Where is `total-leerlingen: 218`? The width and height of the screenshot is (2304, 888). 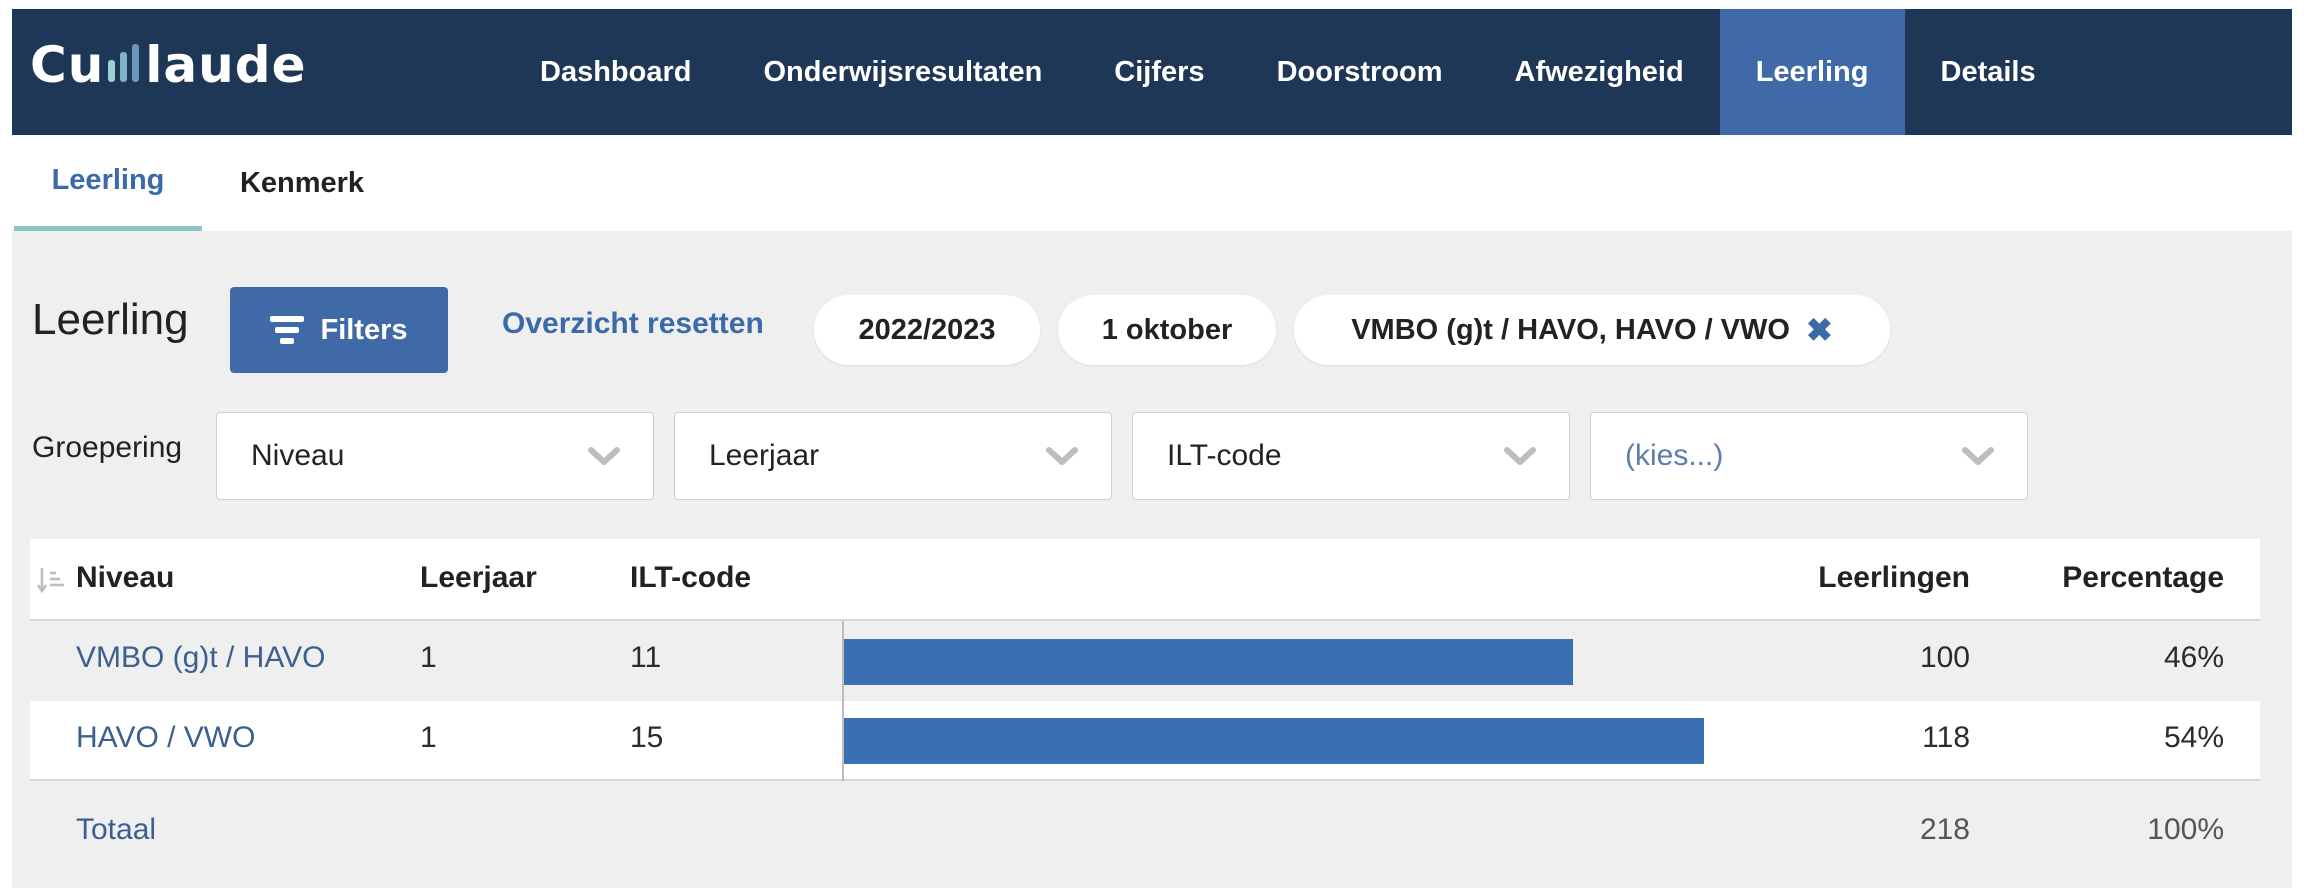
total-leerlingen: 218 is located at coordinates (1944, 829).